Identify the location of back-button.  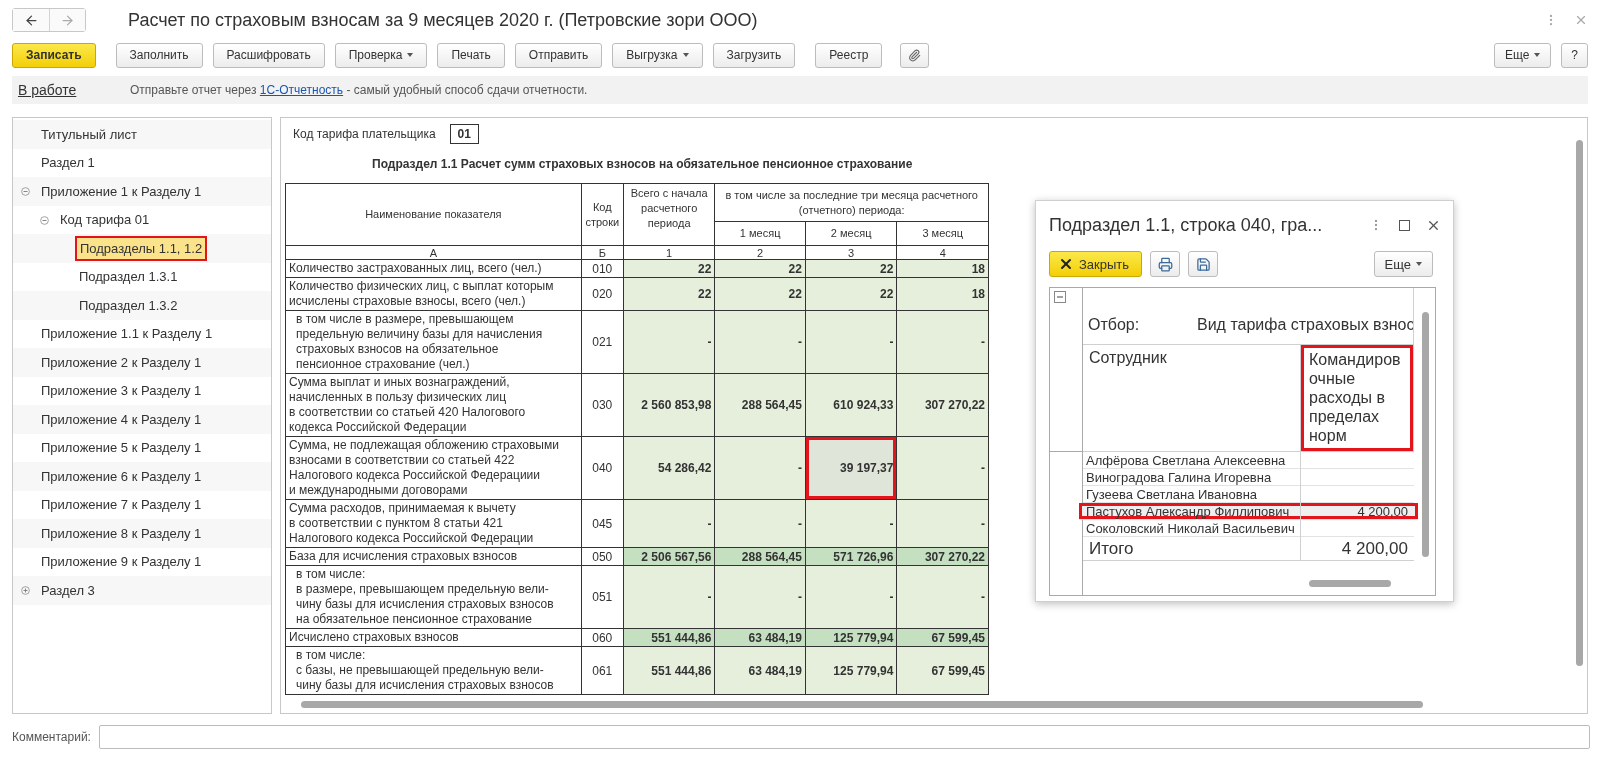
(31, 20).